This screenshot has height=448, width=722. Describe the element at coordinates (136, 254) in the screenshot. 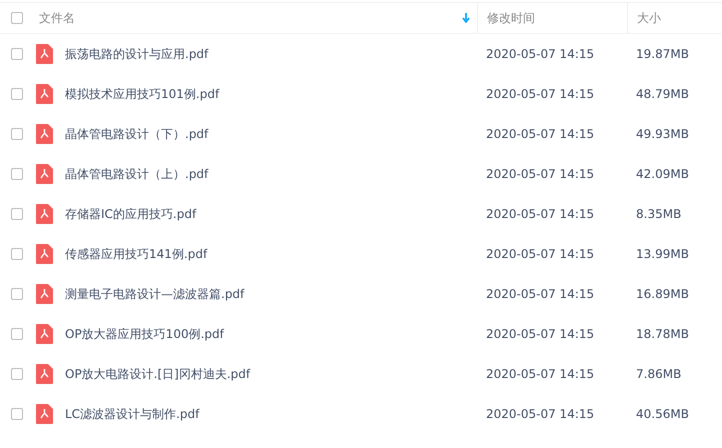

I see `file-name: 传感器应用技巧141例.pdf` at that location.